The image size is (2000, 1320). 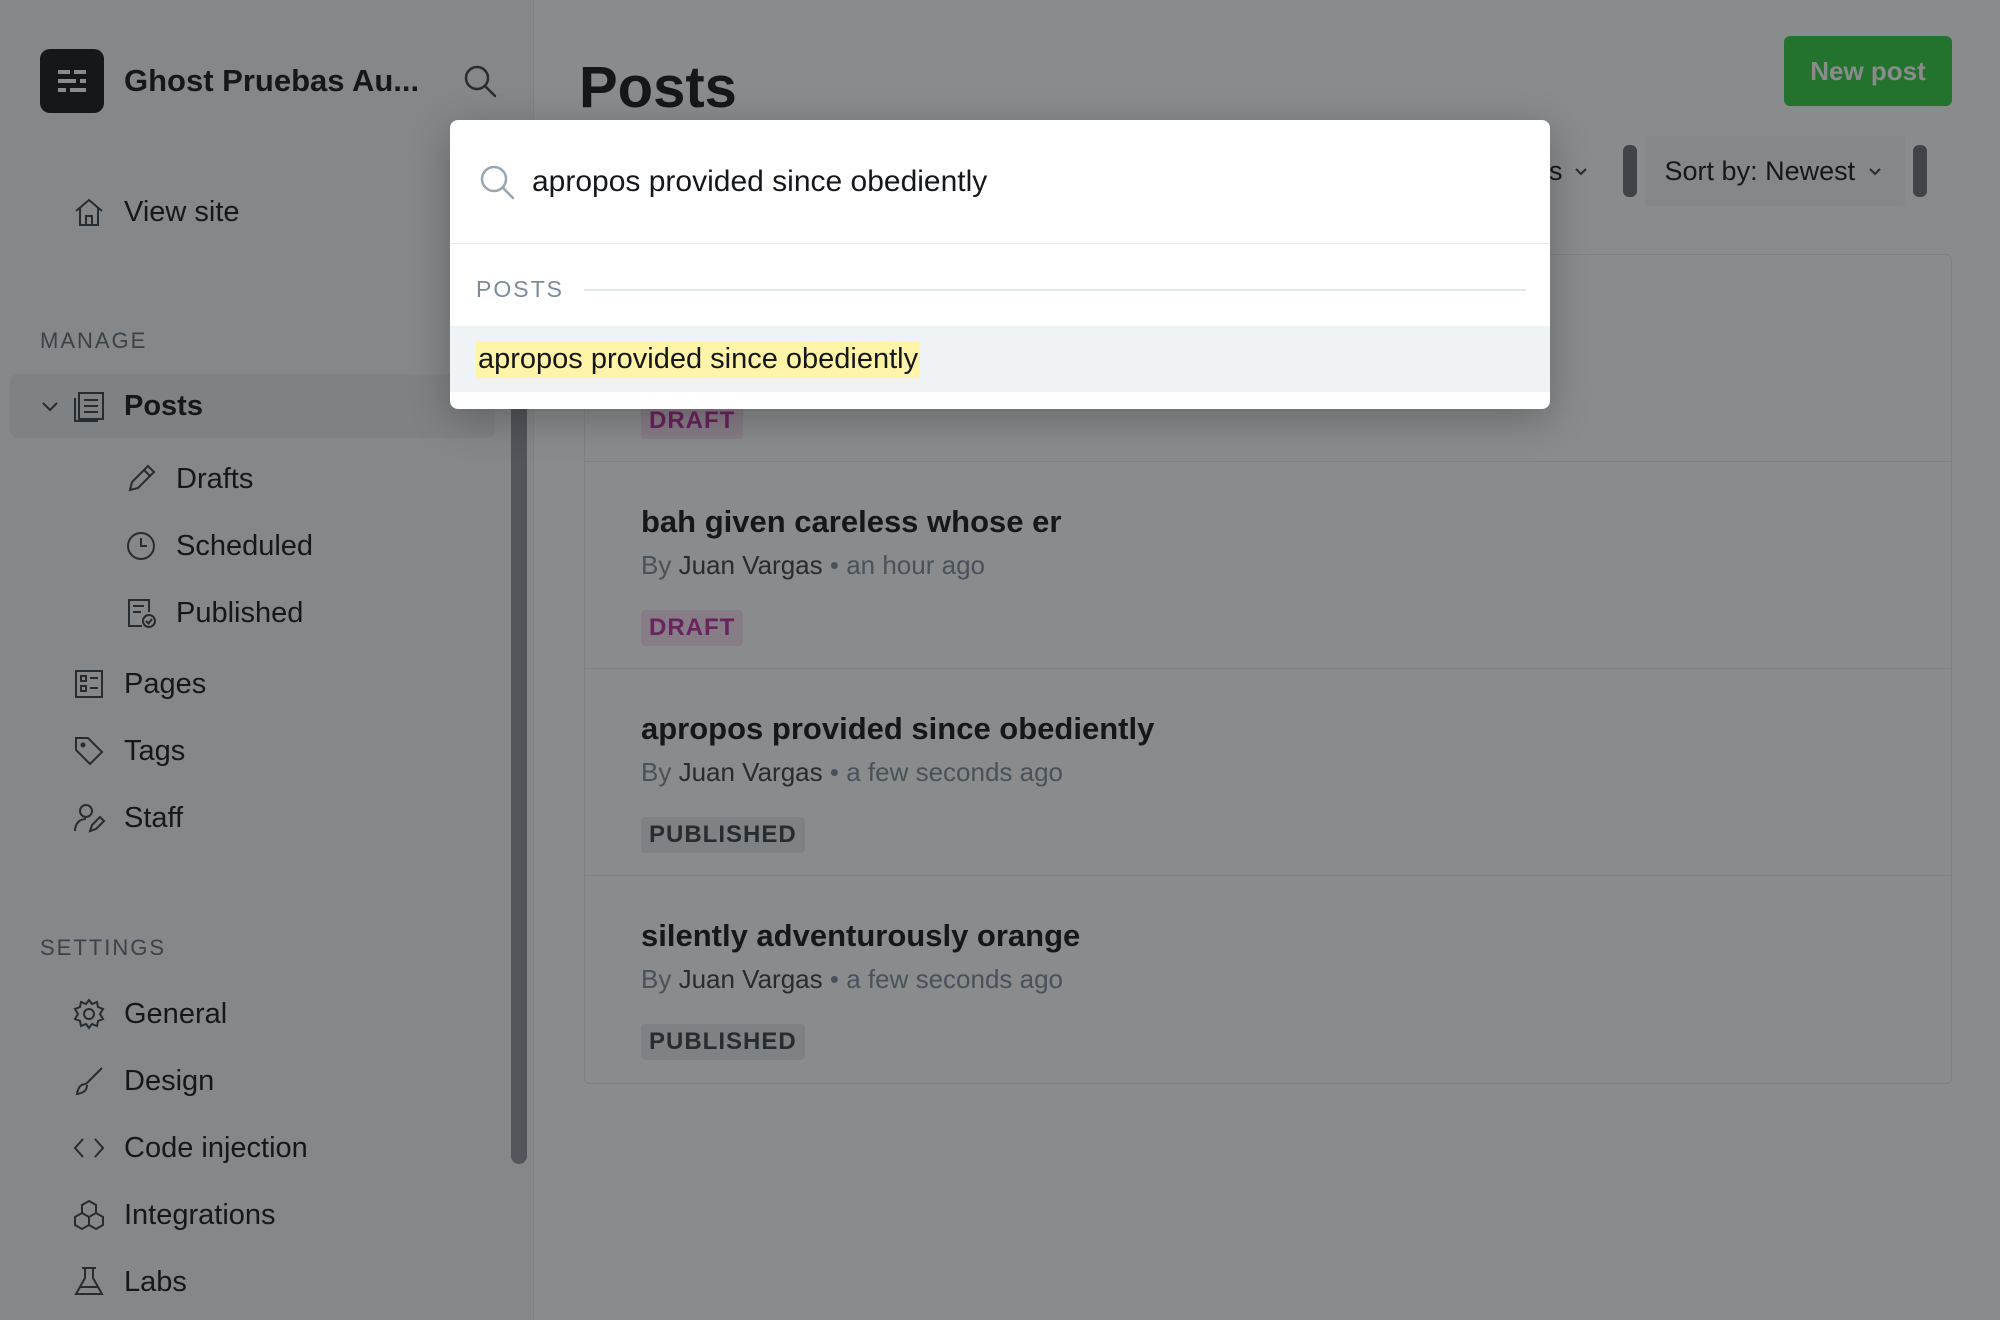 What do you see at coordinates (1032, 181) in the screenshot?
I see `search-input` at bounding box center [1032, 181].